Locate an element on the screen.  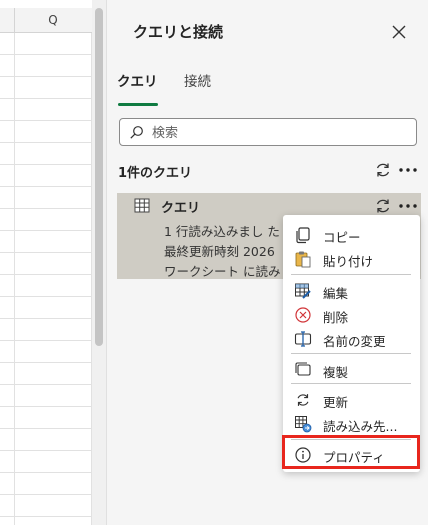
tab-queries: クエリ is located at coordinates (137, 80).